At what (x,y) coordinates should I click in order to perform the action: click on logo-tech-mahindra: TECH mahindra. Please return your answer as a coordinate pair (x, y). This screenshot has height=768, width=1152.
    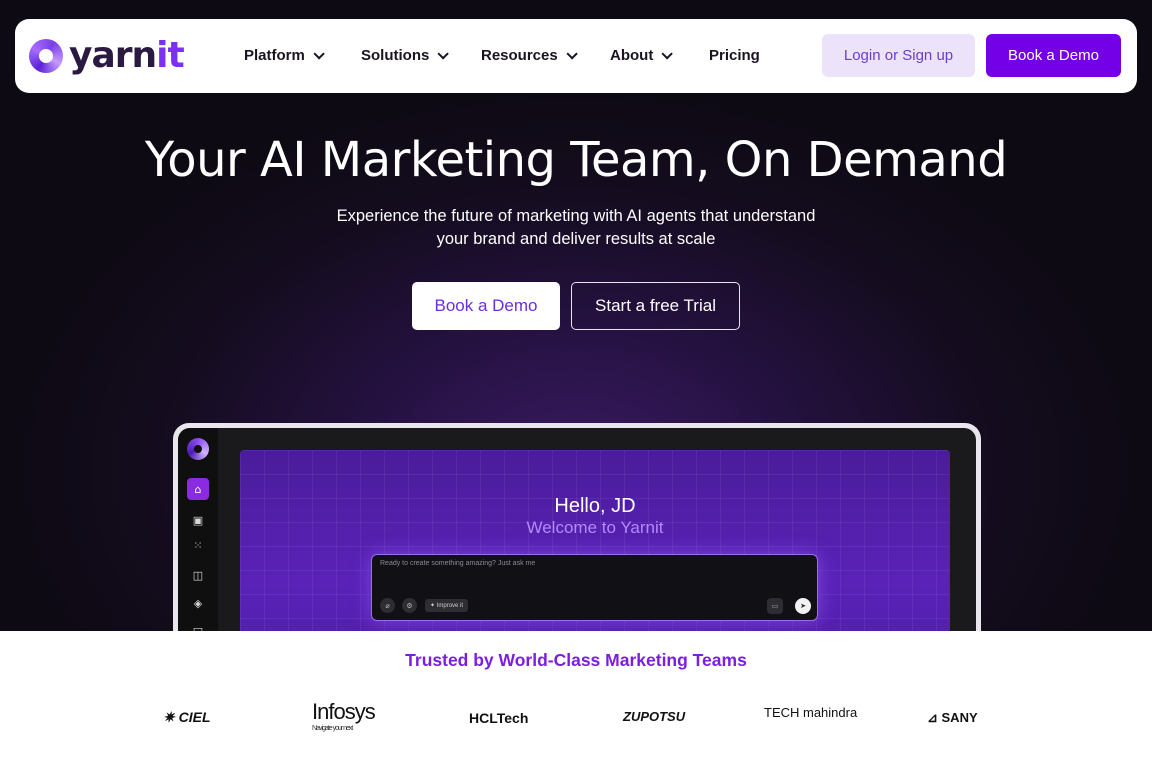
    Looking at the image, I should click on (811, 712).